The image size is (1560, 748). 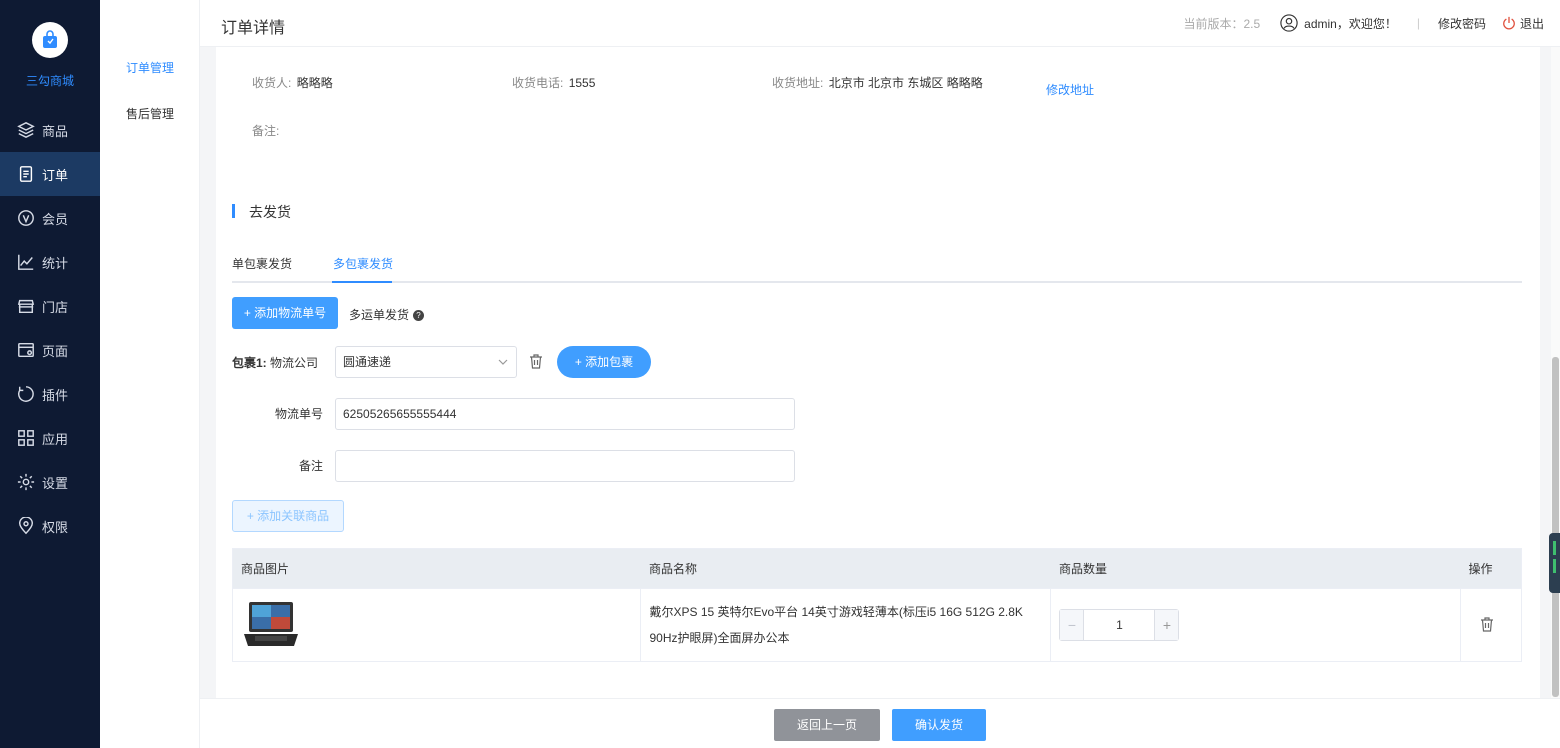 I want to click on logistics-company-label: 物流公司, so click(x=294, y=363).